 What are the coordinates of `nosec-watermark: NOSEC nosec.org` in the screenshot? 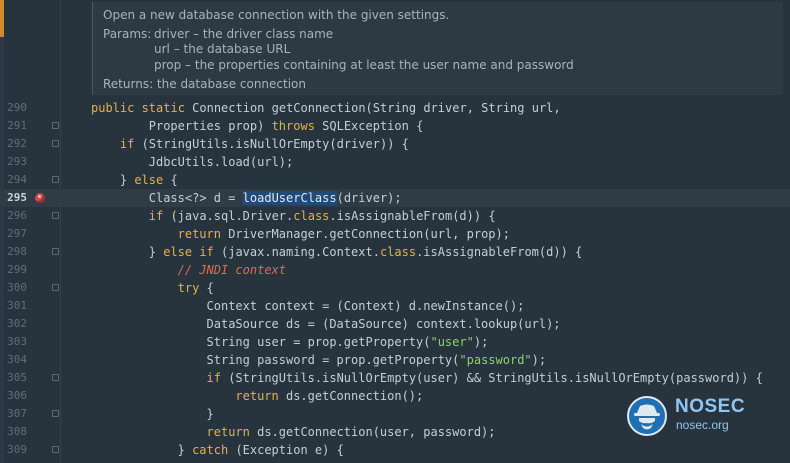 It's located at (702, 419).